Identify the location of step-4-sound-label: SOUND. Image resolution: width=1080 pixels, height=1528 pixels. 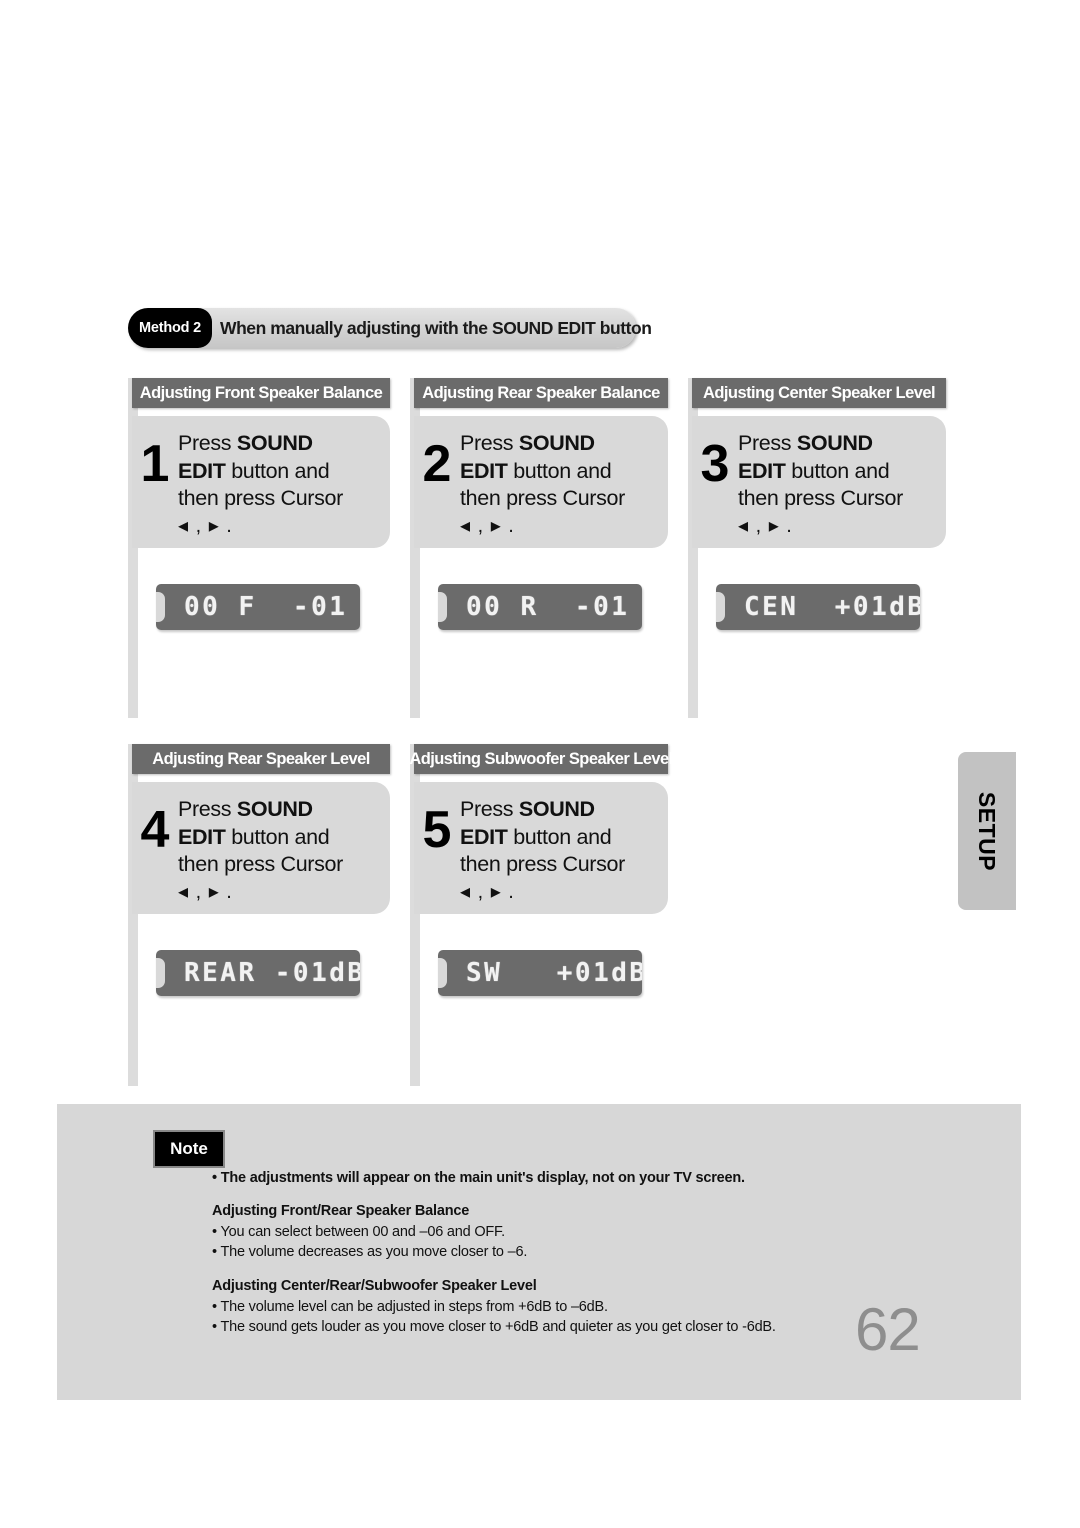
(274, 809).